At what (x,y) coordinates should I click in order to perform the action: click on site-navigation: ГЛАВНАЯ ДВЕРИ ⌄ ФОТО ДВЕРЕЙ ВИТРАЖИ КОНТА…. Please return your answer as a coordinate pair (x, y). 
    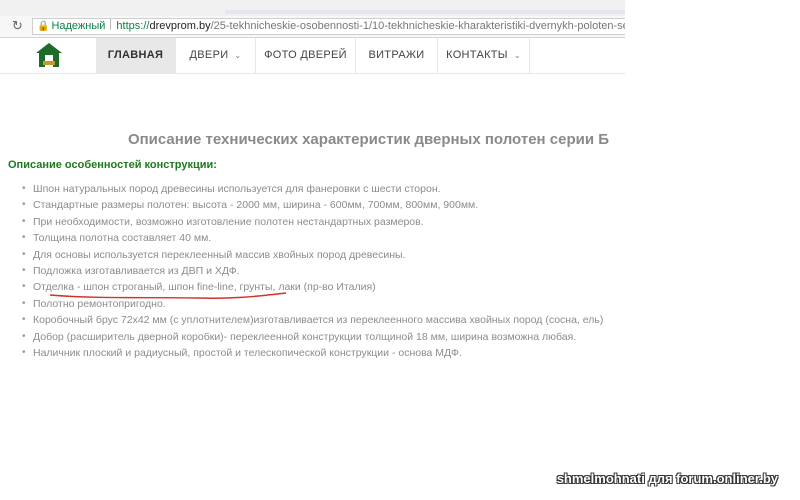
    Looking at the image, I should click on (312, 56).